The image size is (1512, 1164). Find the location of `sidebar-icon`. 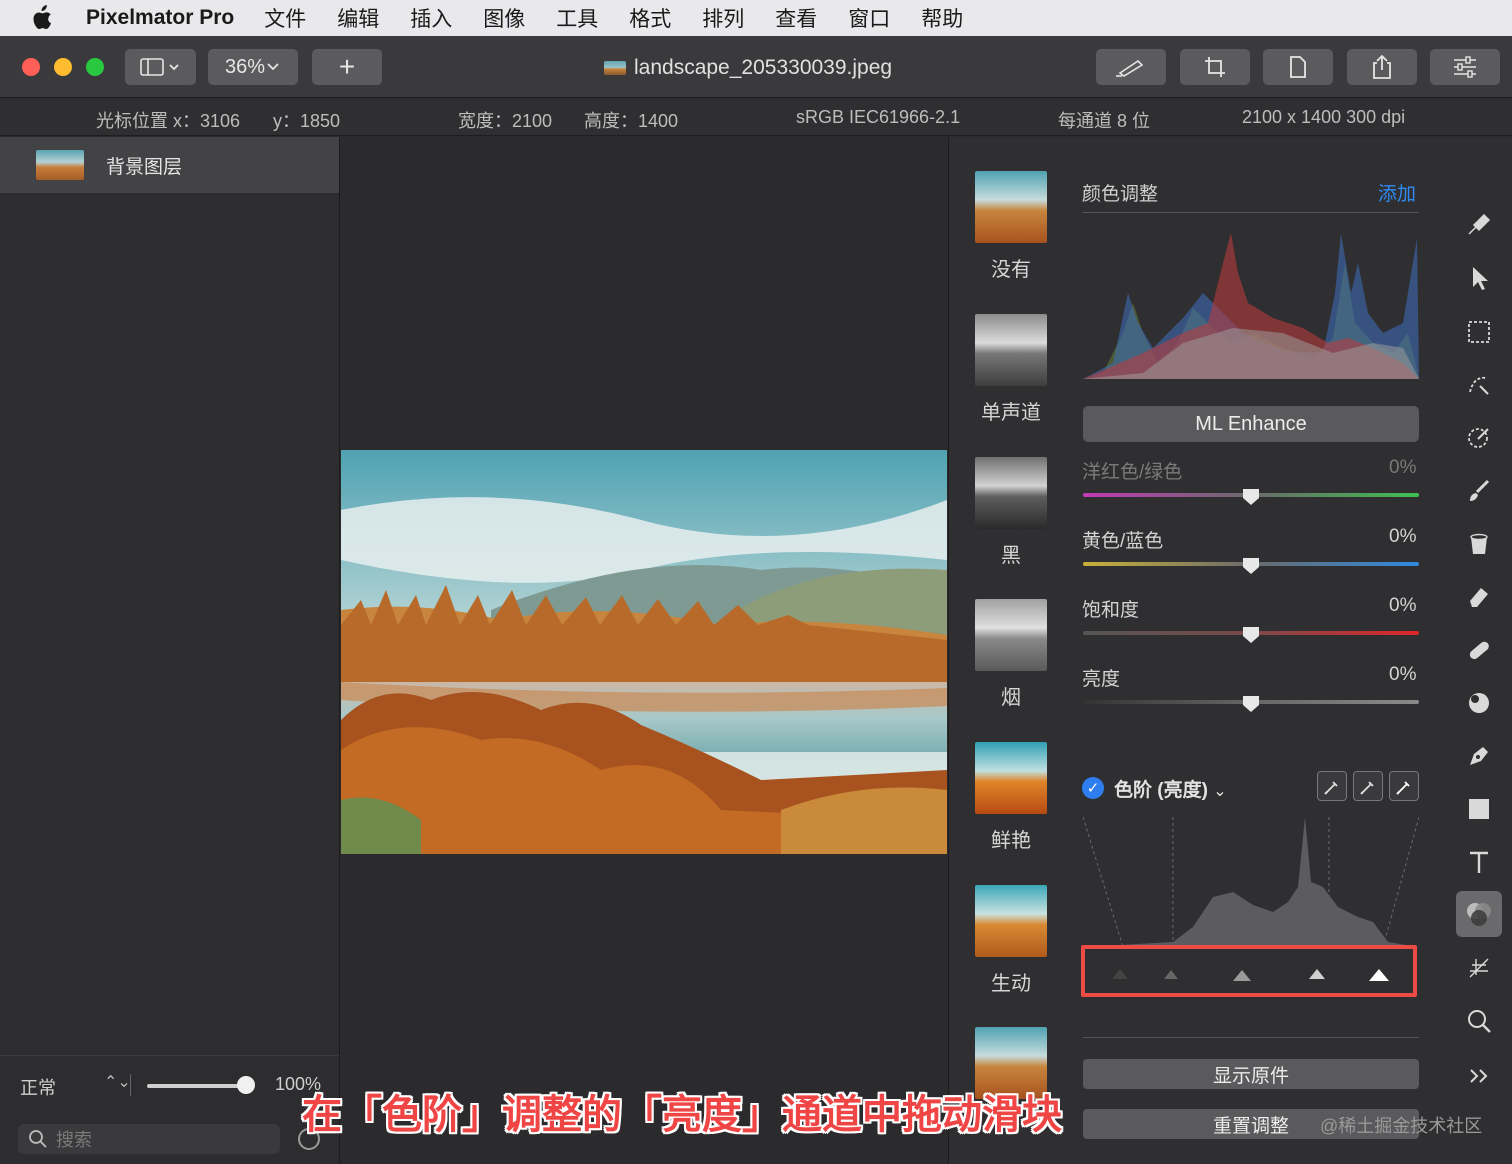

sidebar-icon is located at coordinates (159, 67).